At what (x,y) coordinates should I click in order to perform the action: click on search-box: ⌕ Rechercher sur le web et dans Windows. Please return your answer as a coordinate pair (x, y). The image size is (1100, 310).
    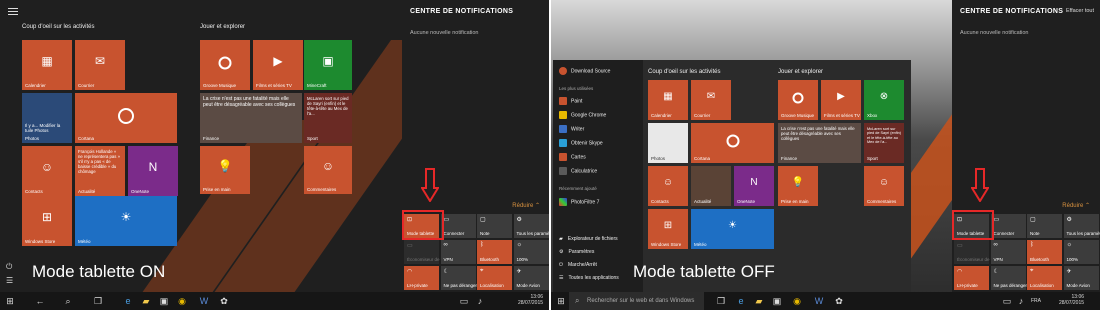
    Looking at the image, I should click on (636, 301).